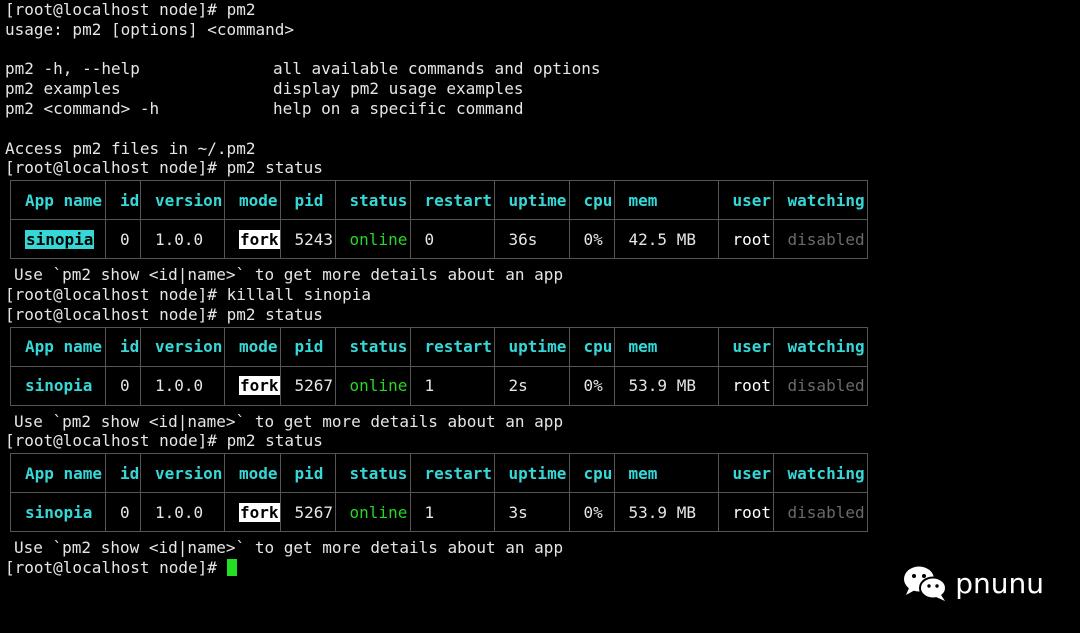  I want to click on wechat-icon, so click(925, 583).